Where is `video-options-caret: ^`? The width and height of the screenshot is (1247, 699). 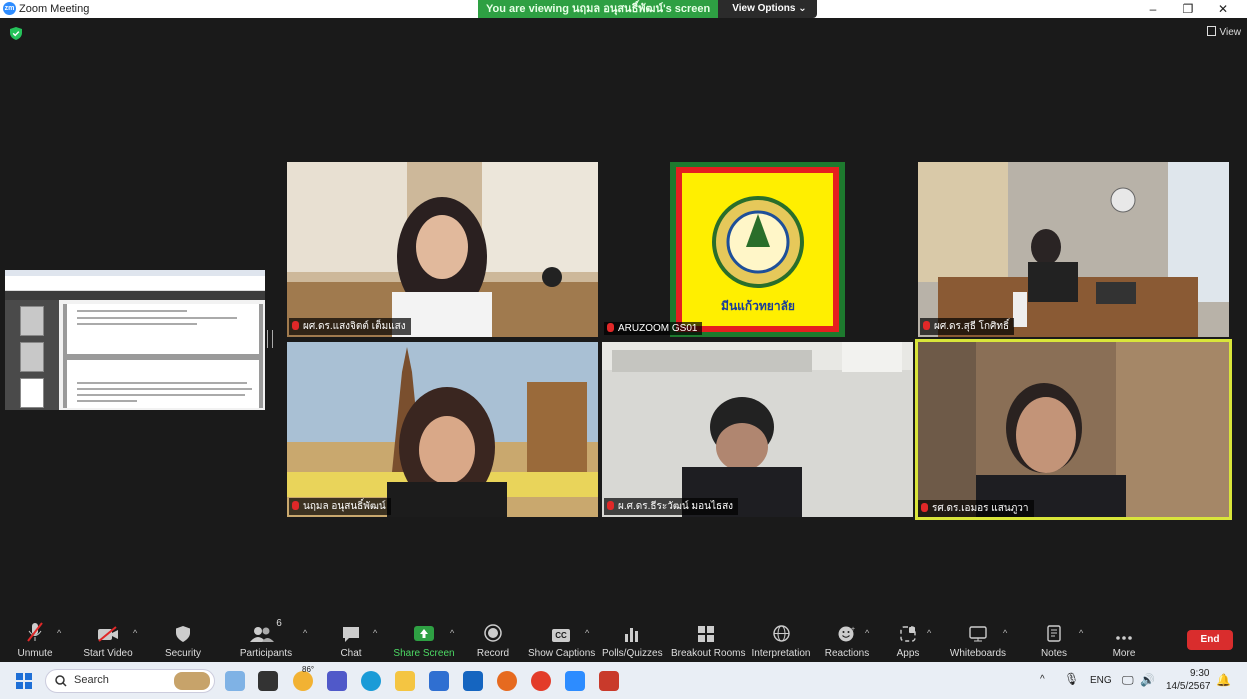
video-options-caret: ^ is located at coordinates (135, 633).